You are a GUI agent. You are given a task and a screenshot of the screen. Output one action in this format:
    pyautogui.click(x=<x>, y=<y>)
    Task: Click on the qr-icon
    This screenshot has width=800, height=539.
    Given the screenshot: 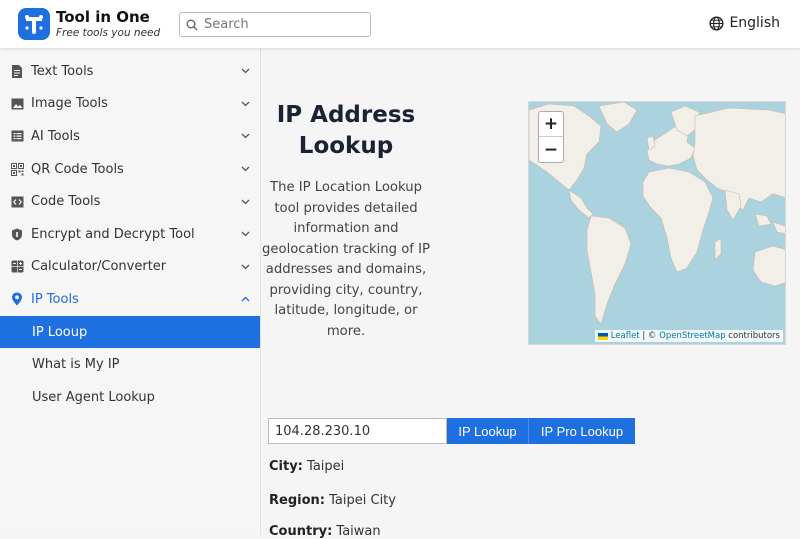 What is the action you would take?
    pyautogui.click(x=17, y=169)
    